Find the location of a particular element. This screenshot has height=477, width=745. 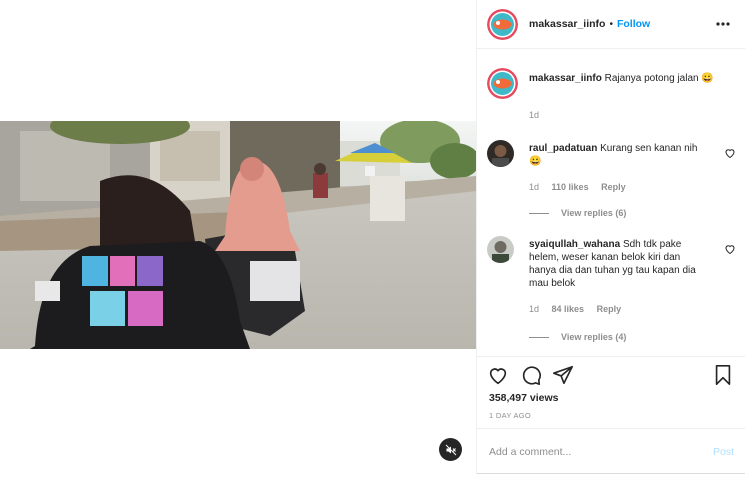

view-replies-label: View replies (6) is located at coordinates (593, 213).